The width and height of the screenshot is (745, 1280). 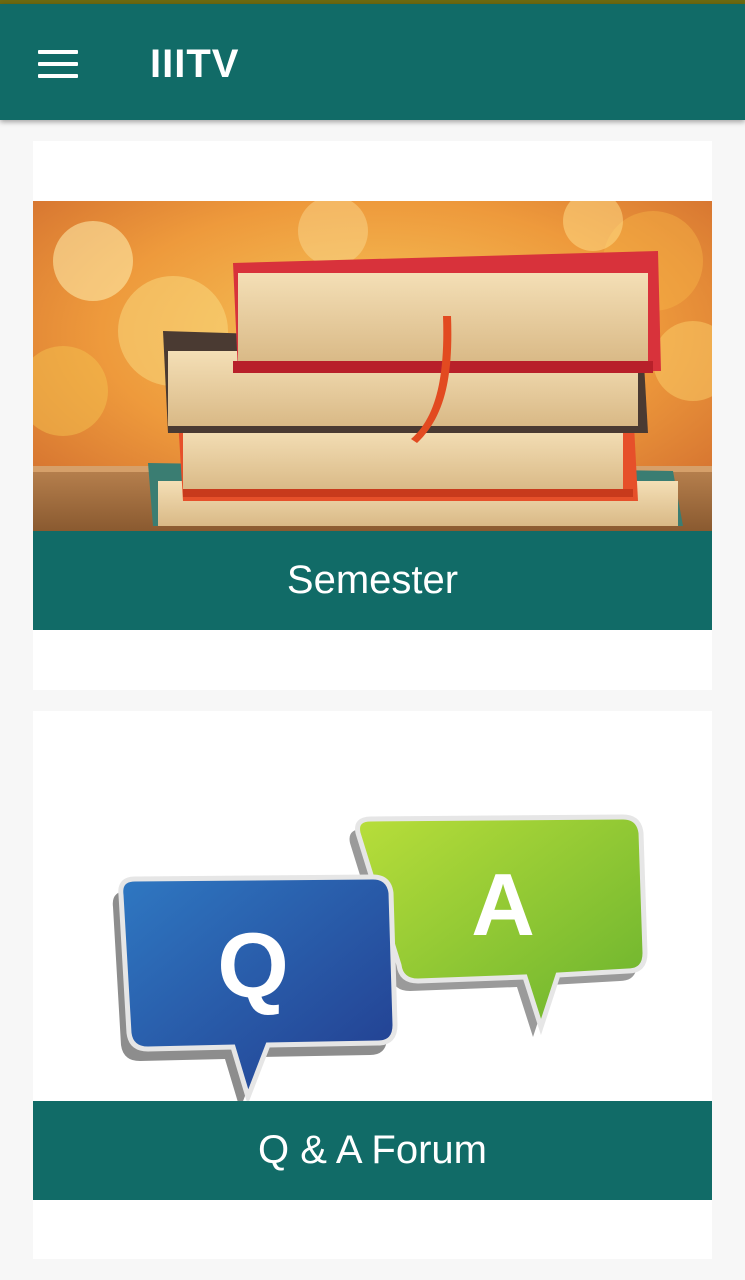 I want to click on qa-forum-button: Q & A Forum, so click(x=372, y=1150).